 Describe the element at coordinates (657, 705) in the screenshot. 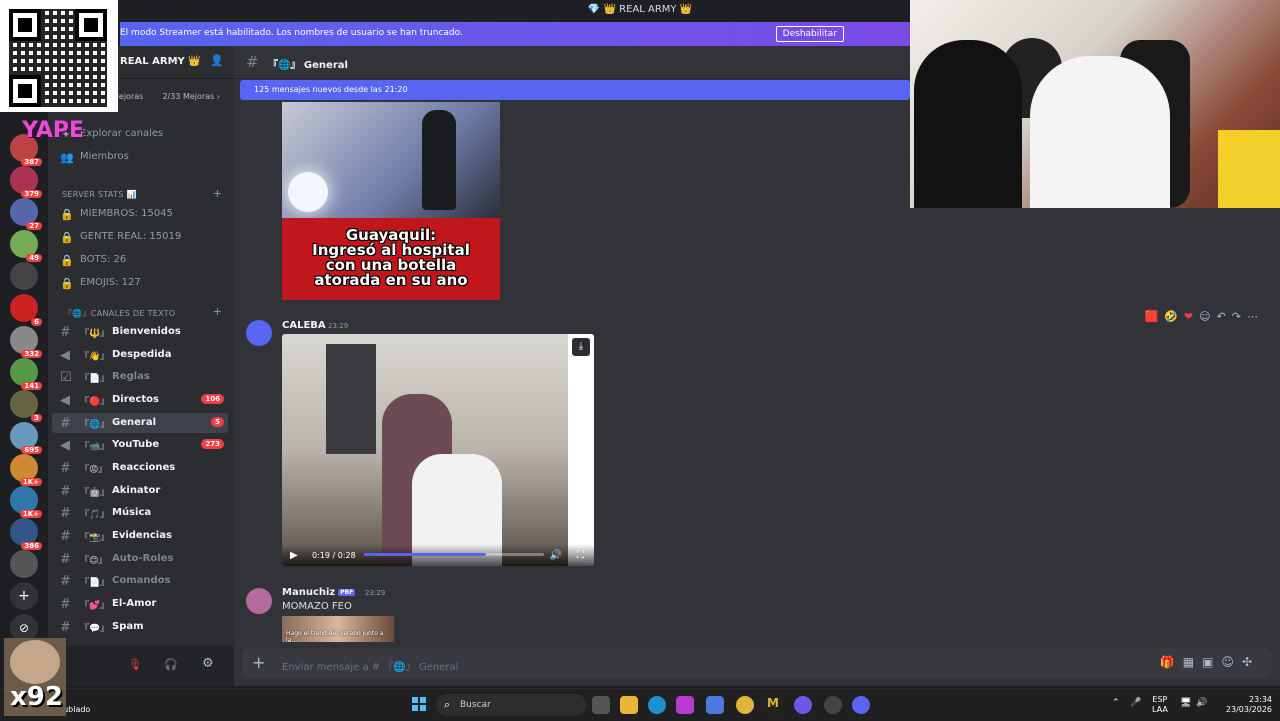

I see `edge-icon` at that location.